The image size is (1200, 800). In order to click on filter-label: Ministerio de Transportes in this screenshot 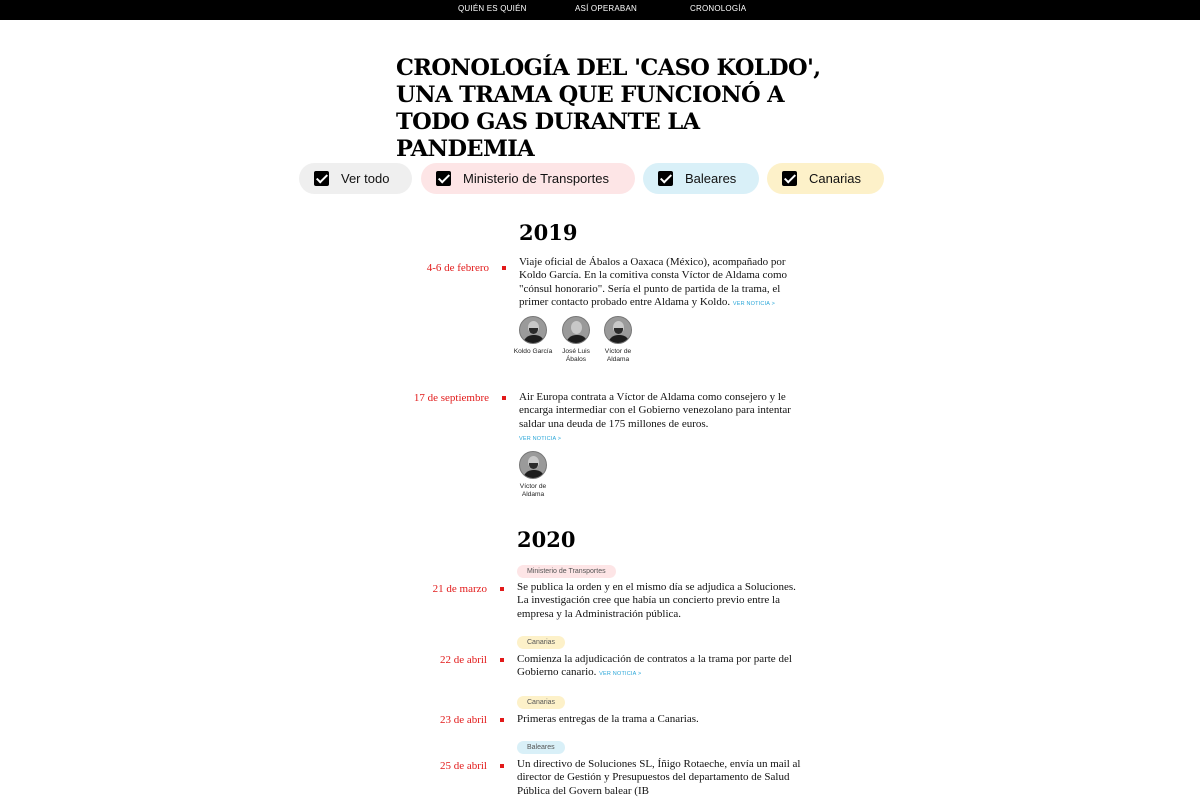, I will do `click(536, 178)`.